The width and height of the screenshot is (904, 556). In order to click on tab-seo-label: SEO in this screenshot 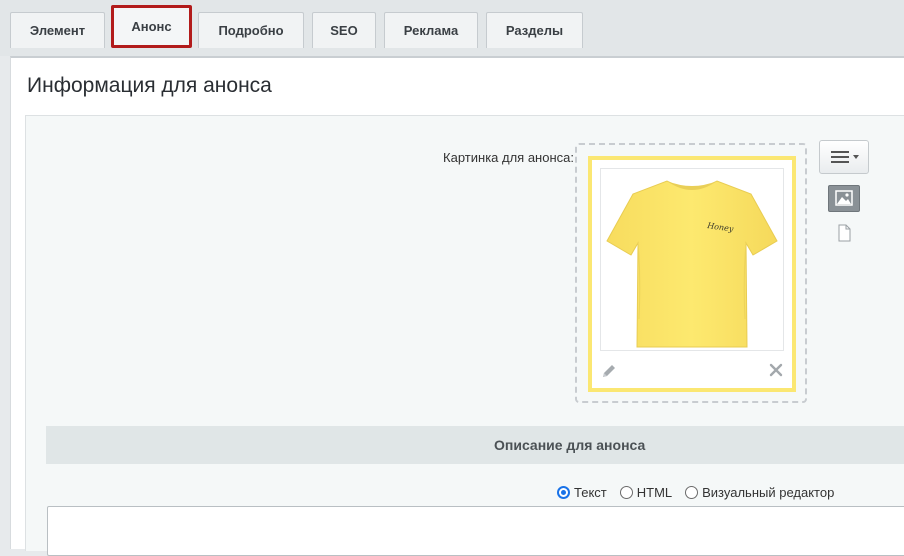, I will do `click(344, 30)`.